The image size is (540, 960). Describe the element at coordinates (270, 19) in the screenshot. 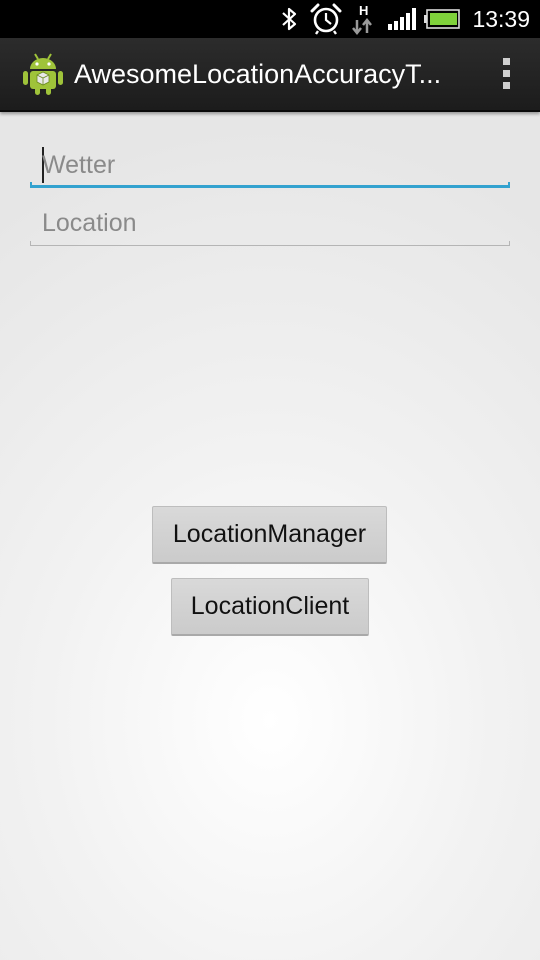

I see `status-bar: H 13:39` at that location.